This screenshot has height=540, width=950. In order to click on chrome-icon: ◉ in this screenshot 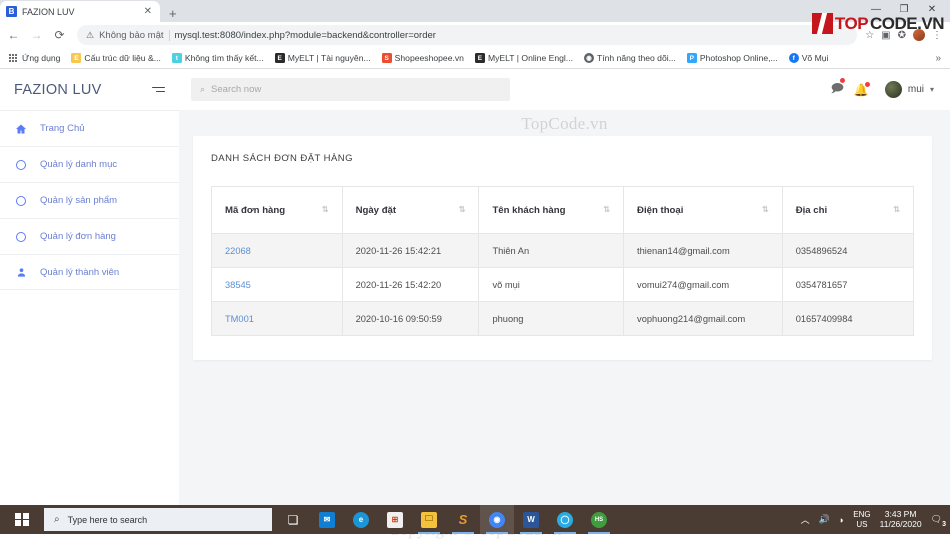, I will do `click(497, 520)`.